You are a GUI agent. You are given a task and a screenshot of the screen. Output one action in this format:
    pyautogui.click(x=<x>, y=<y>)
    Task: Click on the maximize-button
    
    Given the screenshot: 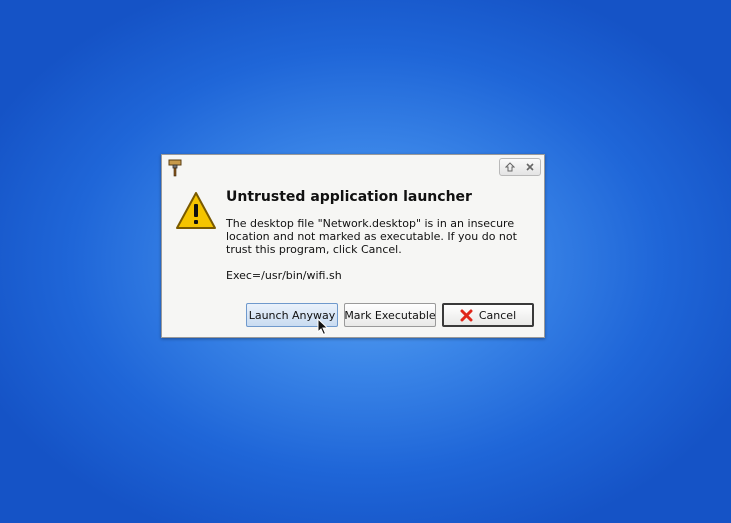 What is the action you would take?
    pyautogui.click(x=510, y=167)
    